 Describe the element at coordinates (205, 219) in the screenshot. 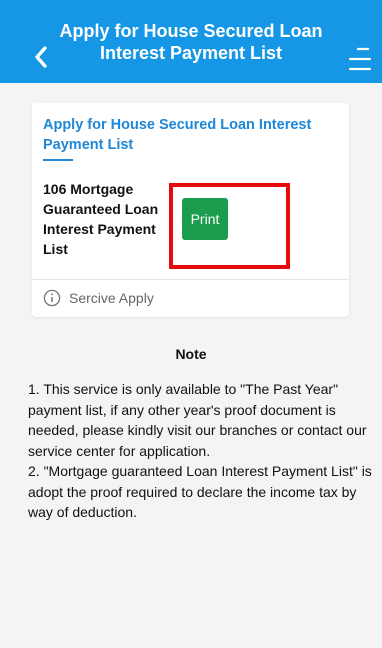

I see `print-button: Print` at that location.